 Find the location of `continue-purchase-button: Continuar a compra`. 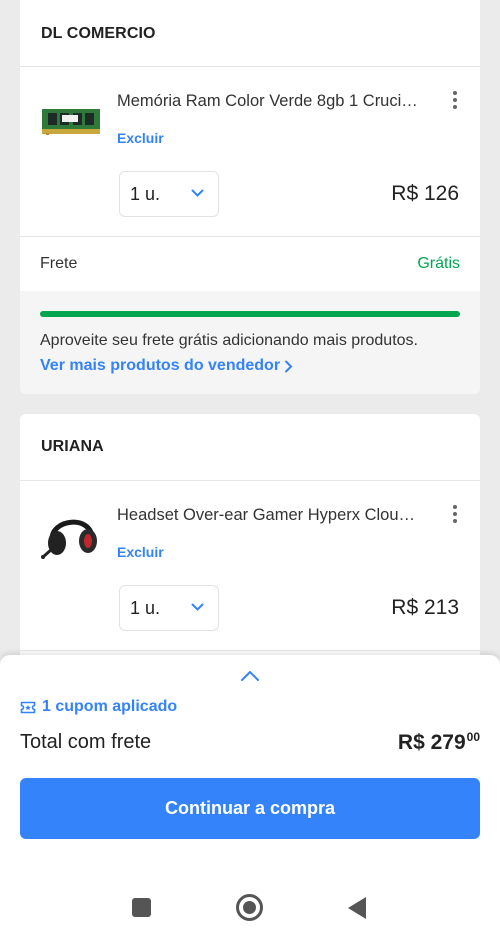

continue-purchase-button: Continuar a compra is located at coordinates (250, 808).